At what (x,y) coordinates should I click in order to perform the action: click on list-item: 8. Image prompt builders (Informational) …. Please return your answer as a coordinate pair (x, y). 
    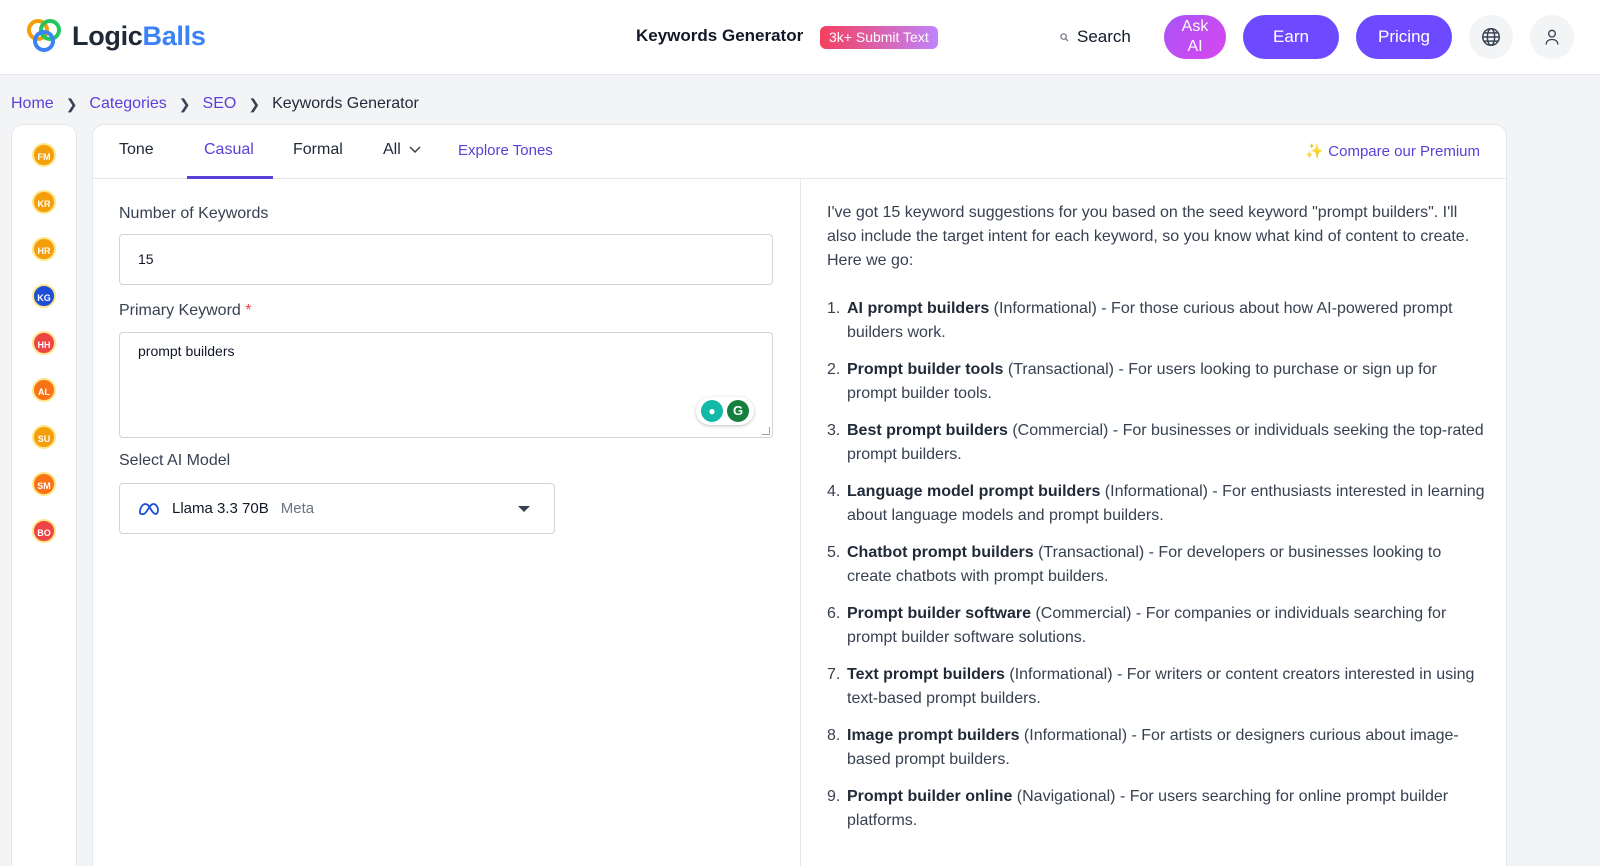
    Looking at the image, I should click on (1143, 747).